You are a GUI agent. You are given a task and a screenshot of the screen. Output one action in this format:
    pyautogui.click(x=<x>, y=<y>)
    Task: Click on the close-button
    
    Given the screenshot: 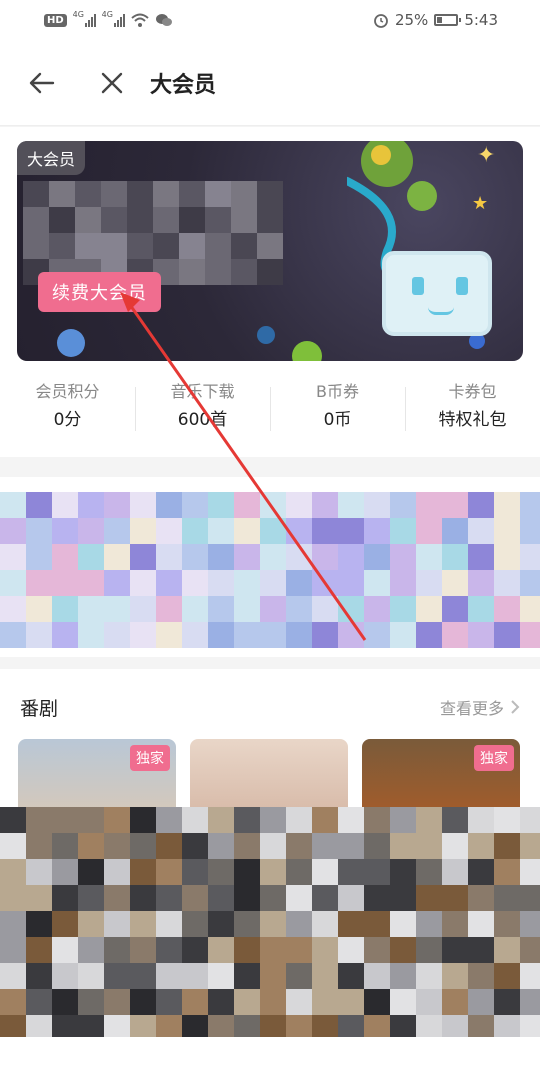 What is the action you would take?
    pyautogui.click(x=112, y=83)
    